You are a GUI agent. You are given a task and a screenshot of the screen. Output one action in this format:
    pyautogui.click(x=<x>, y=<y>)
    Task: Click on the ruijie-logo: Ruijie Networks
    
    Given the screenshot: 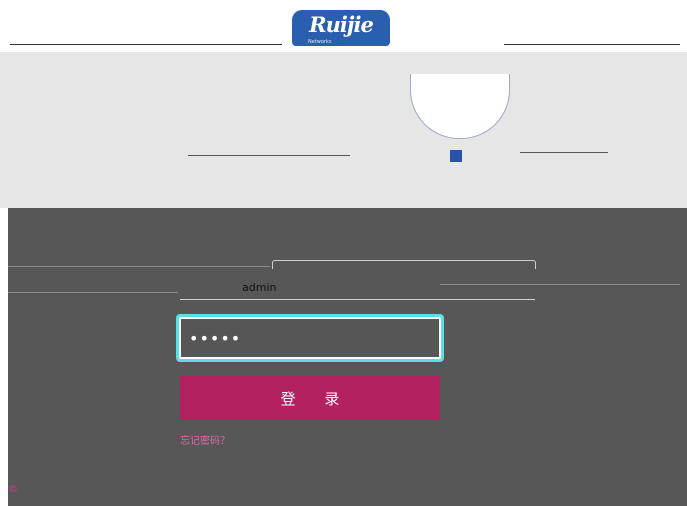 What is the action you would take?
    pyautogui.click(x=341, y=28)
    